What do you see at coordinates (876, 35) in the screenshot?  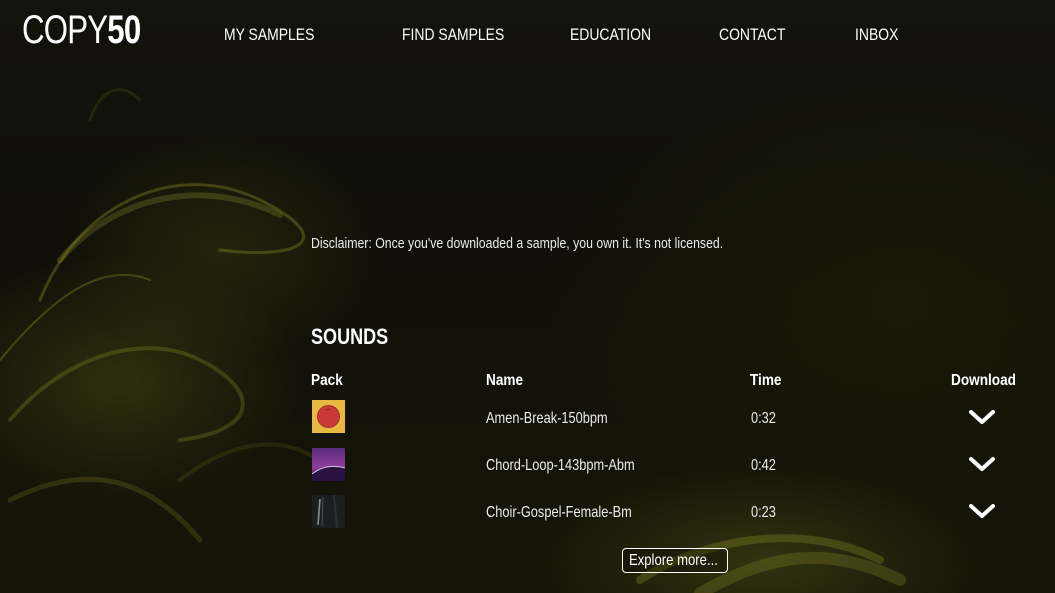 I see `nav-inbox: INBOX` at bounding box center [876, 35].